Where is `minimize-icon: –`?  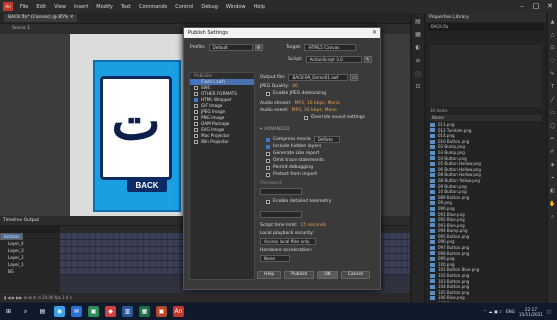 minimize-icon: – is located at coordinates (522, 6).